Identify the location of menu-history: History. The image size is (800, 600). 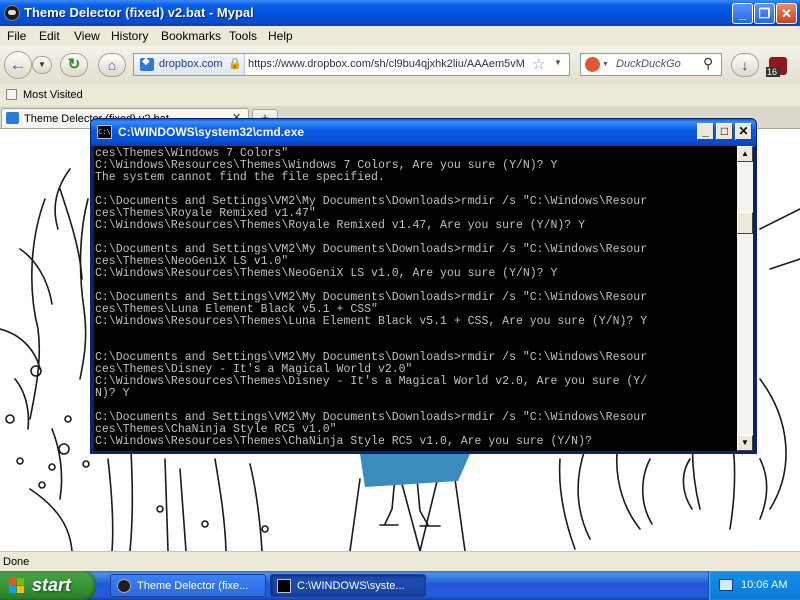
(129, 36).